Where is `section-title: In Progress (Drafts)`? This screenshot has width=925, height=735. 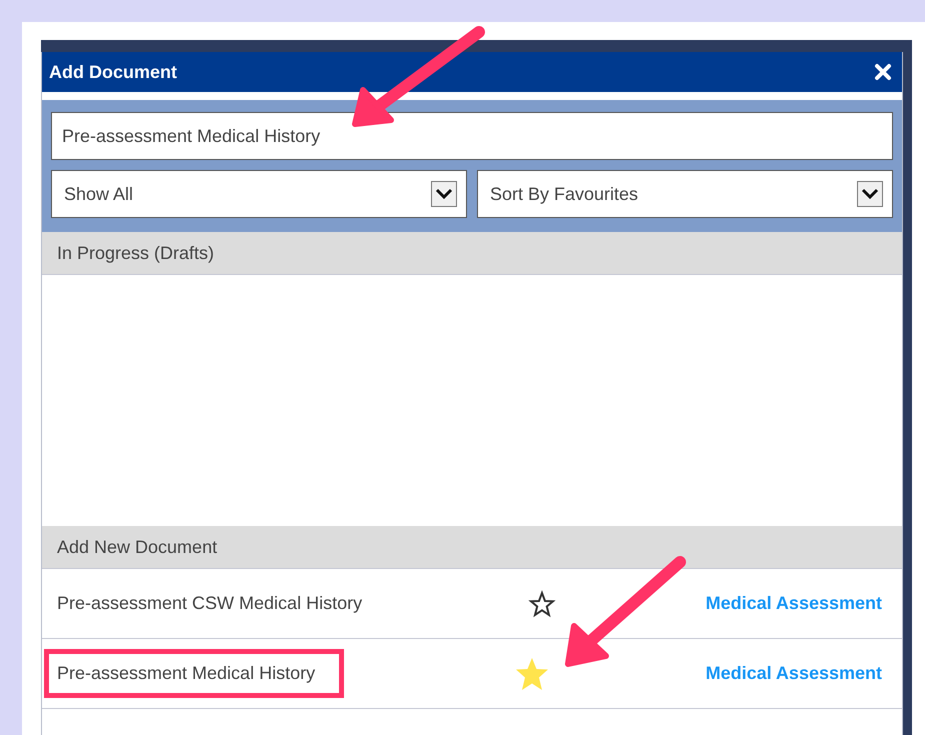
section-title: In Progress (Drafts) is located at coordinates (135, 253).